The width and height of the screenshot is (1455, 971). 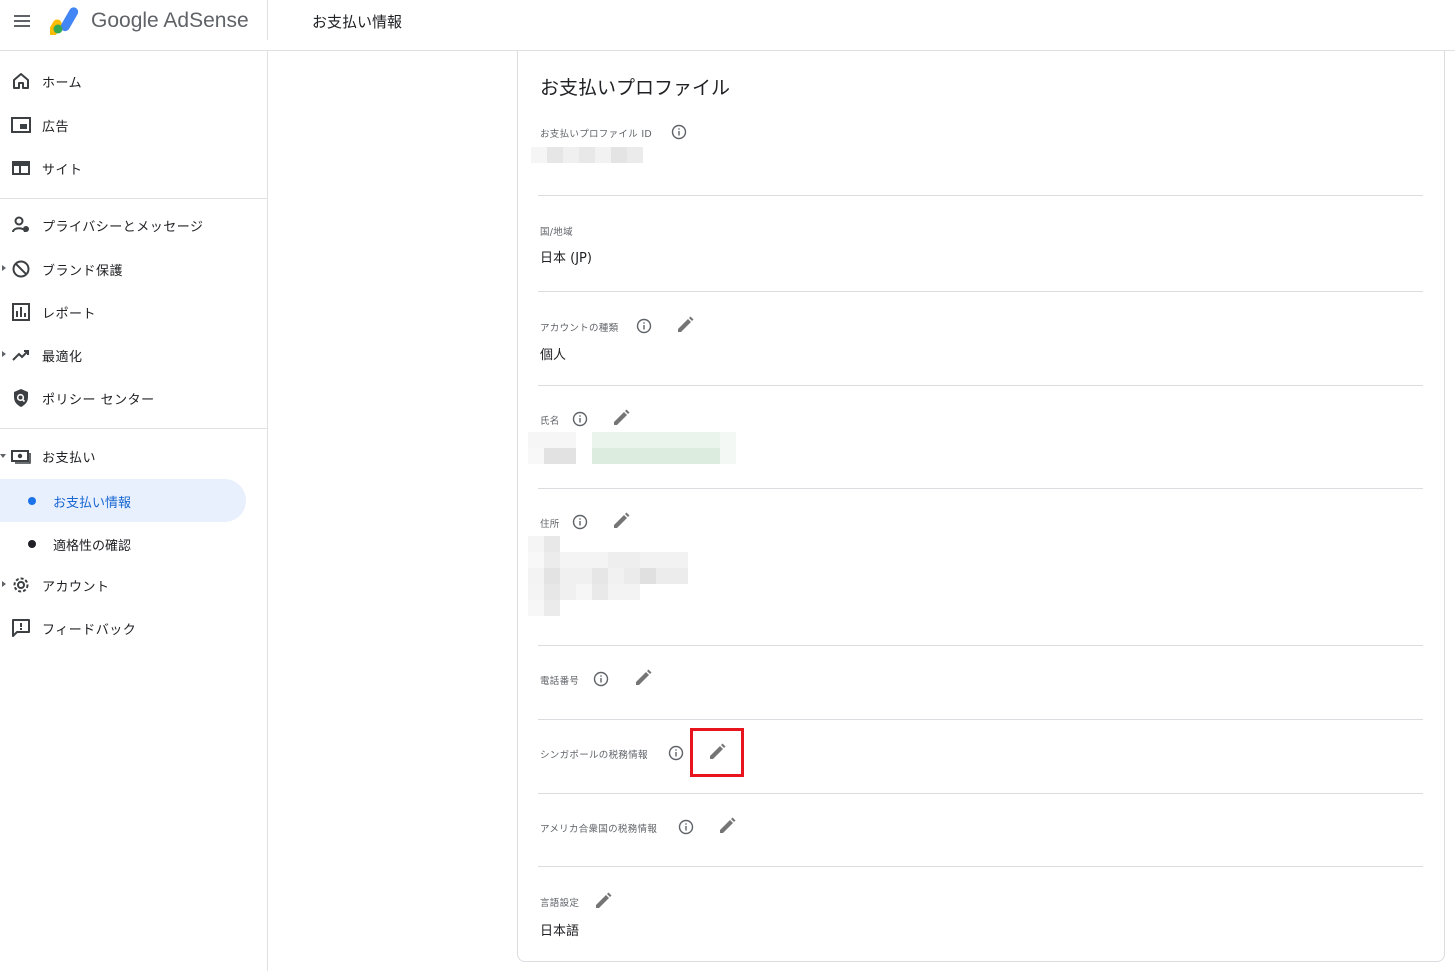 What do you see at coordinates (134, 456) in the screenshot?
I see `sidebar-item-payments: お支払い` at bounding box center [134, 456].